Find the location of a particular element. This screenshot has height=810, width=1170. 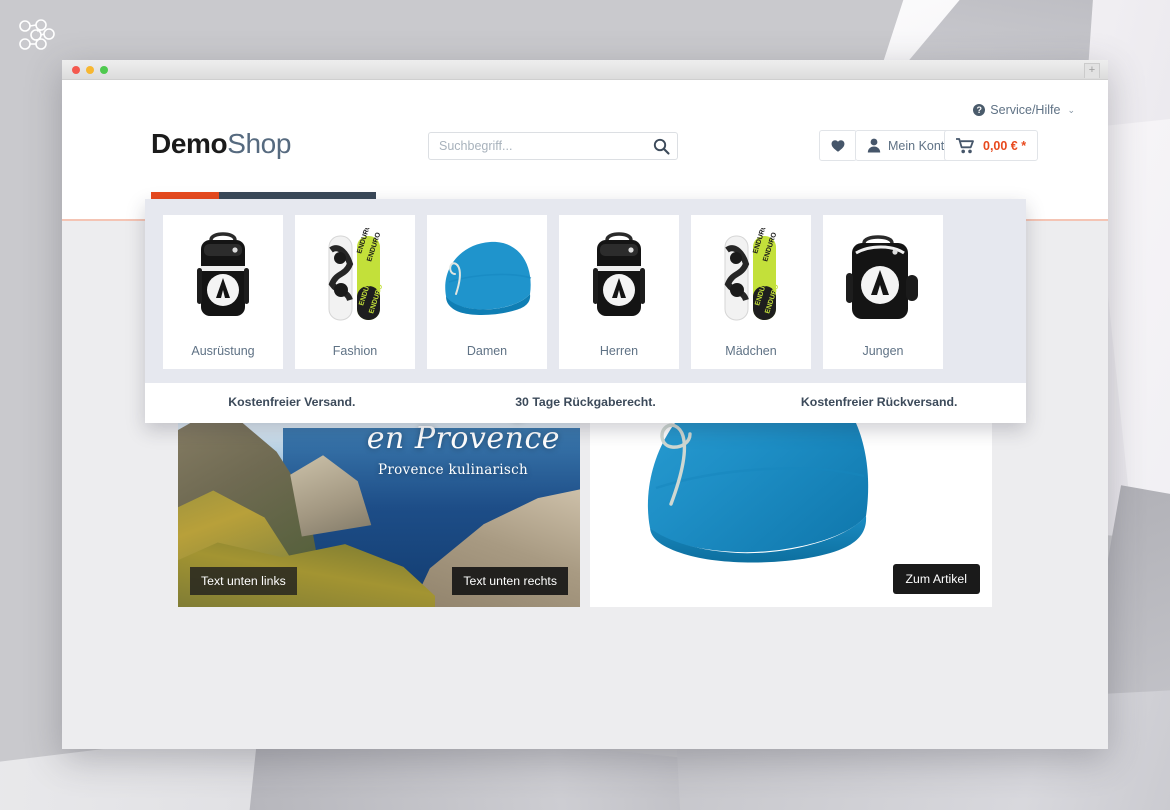

category-tile-jungen: Jungen is located at coordinates (883, 292).